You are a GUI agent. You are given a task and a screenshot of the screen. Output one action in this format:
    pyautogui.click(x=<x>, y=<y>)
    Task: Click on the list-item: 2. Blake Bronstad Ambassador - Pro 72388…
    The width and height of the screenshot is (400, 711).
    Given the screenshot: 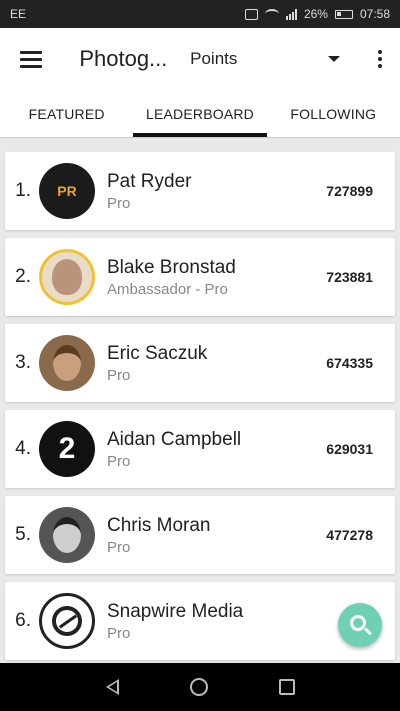 What is the action you would take?
    pyautogui.click(x=200, y=277)
    